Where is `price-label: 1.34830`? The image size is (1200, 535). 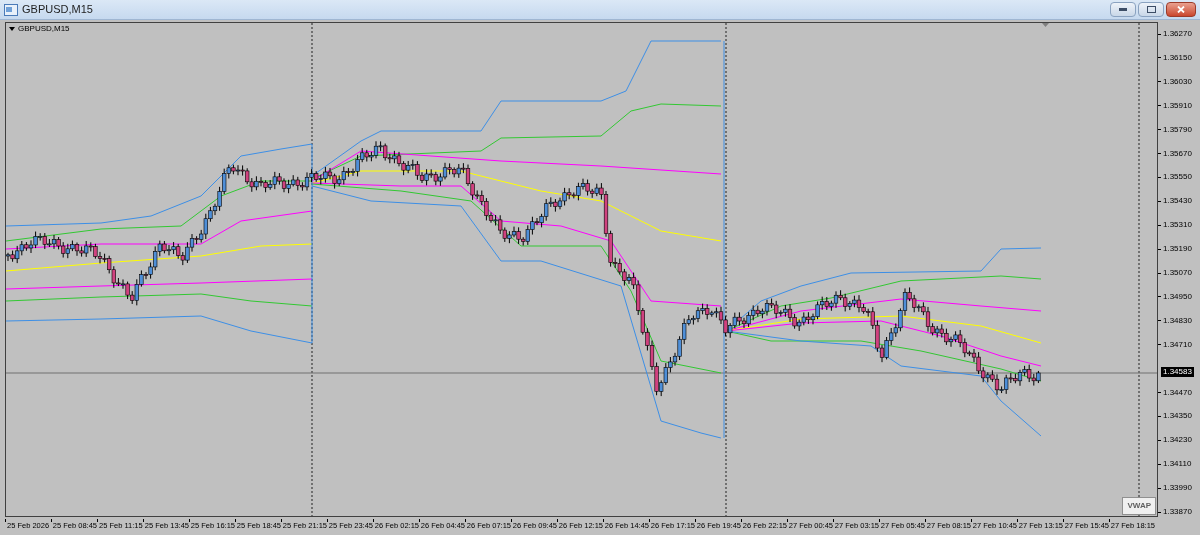
price-label: 1.34830 is located at coordinates (1177, 320).